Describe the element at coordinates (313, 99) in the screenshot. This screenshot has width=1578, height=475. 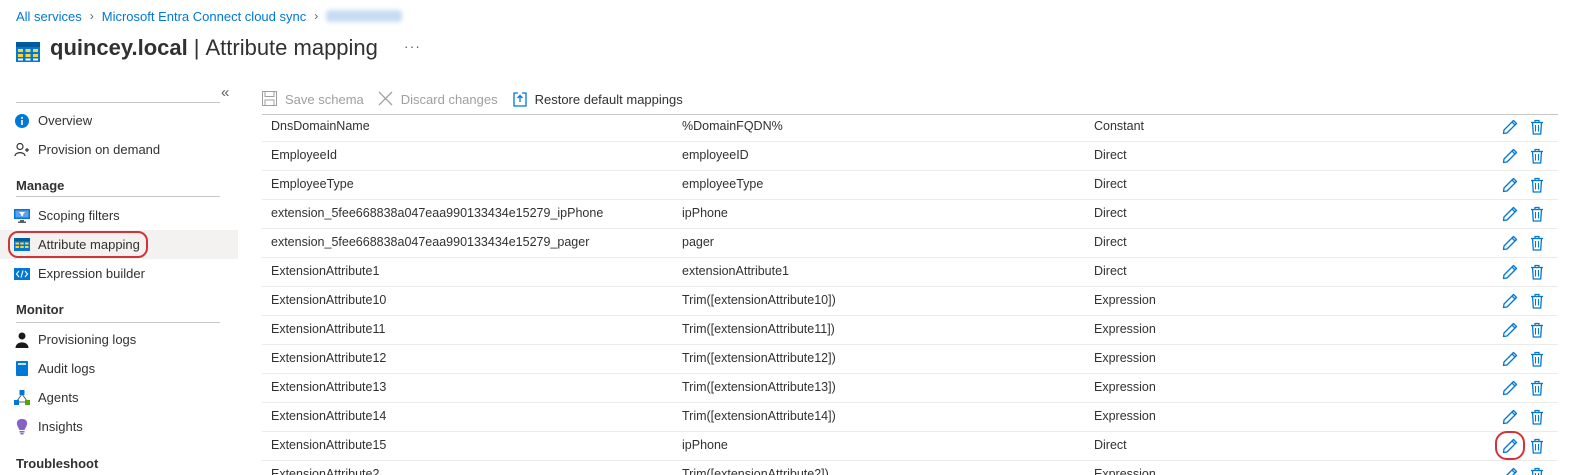
I see `save-schema-button: Save schema` at that location.